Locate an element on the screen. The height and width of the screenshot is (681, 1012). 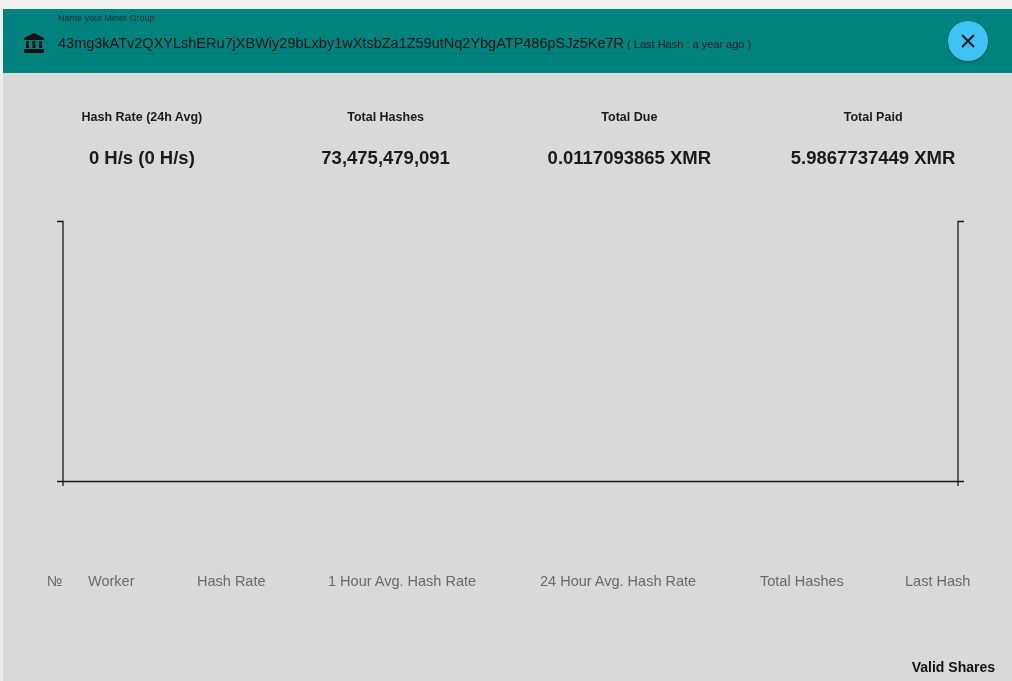
stat-value: 0.0117093865 XMR is located at coordinates (629, 158).